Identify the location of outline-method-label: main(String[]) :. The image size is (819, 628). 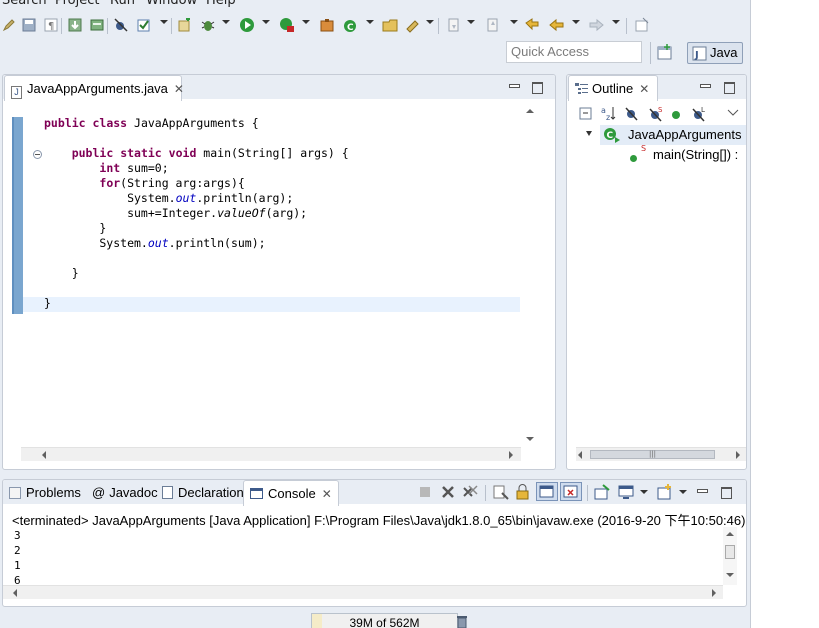
(696, 154).